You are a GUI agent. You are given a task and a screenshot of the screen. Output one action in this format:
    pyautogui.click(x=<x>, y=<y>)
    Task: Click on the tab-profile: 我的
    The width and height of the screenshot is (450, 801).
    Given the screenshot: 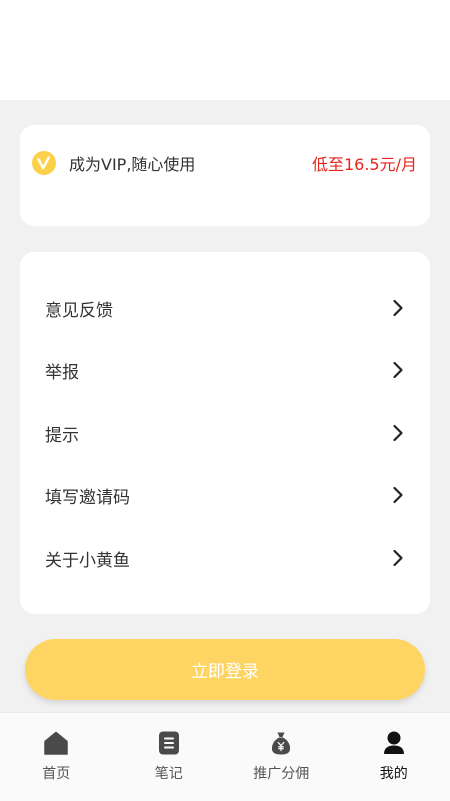 What is the action you would take?
    pyautogui.click(x=394, y=757)
    